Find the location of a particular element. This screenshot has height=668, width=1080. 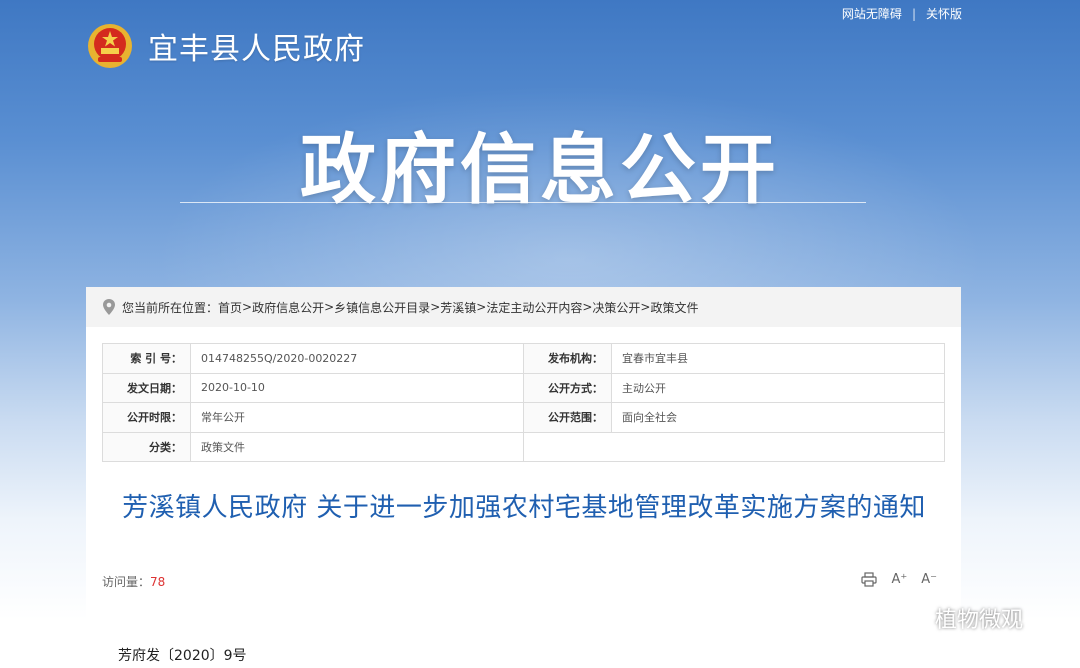

views-number: 78 is located at coordinates (158, 582).